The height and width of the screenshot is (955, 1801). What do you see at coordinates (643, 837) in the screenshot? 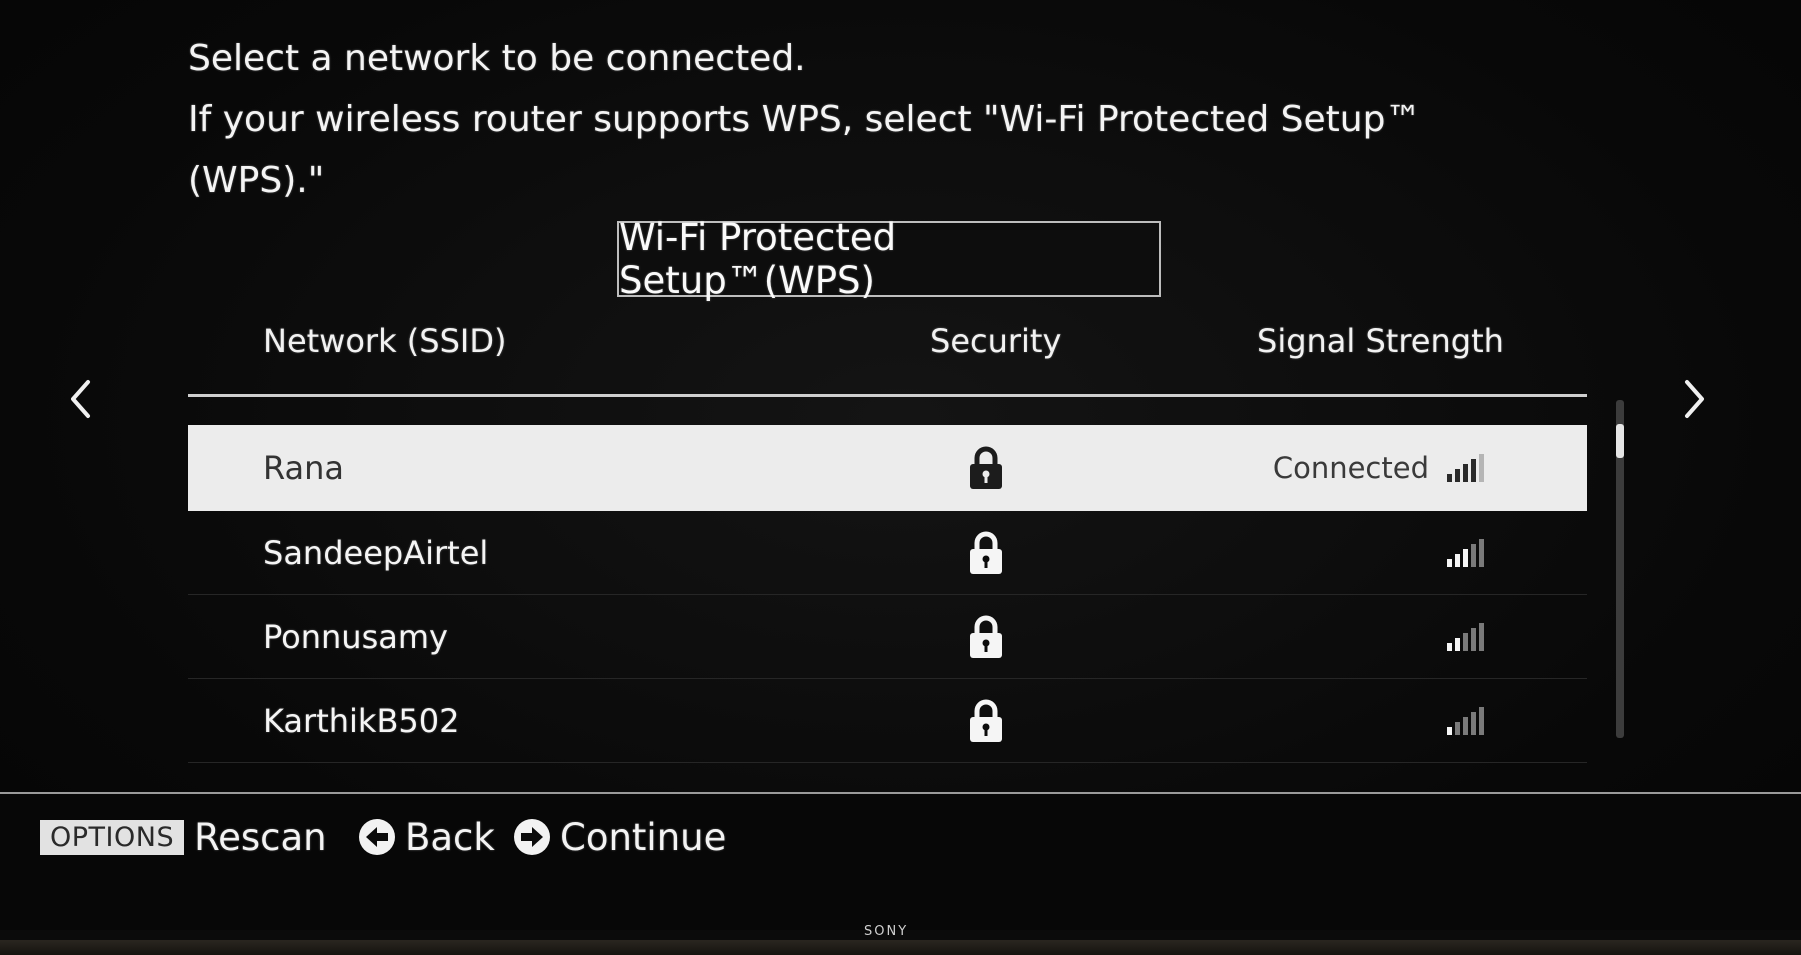
I see `continue-label: Continue` at bounding box center [643, 837].